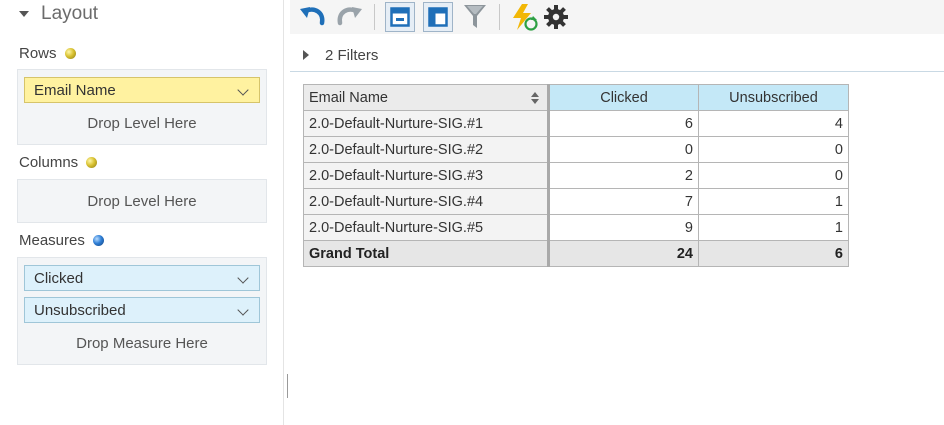  I want to click on columns-drop-zone: Drop Level Here, so click(142, 201).